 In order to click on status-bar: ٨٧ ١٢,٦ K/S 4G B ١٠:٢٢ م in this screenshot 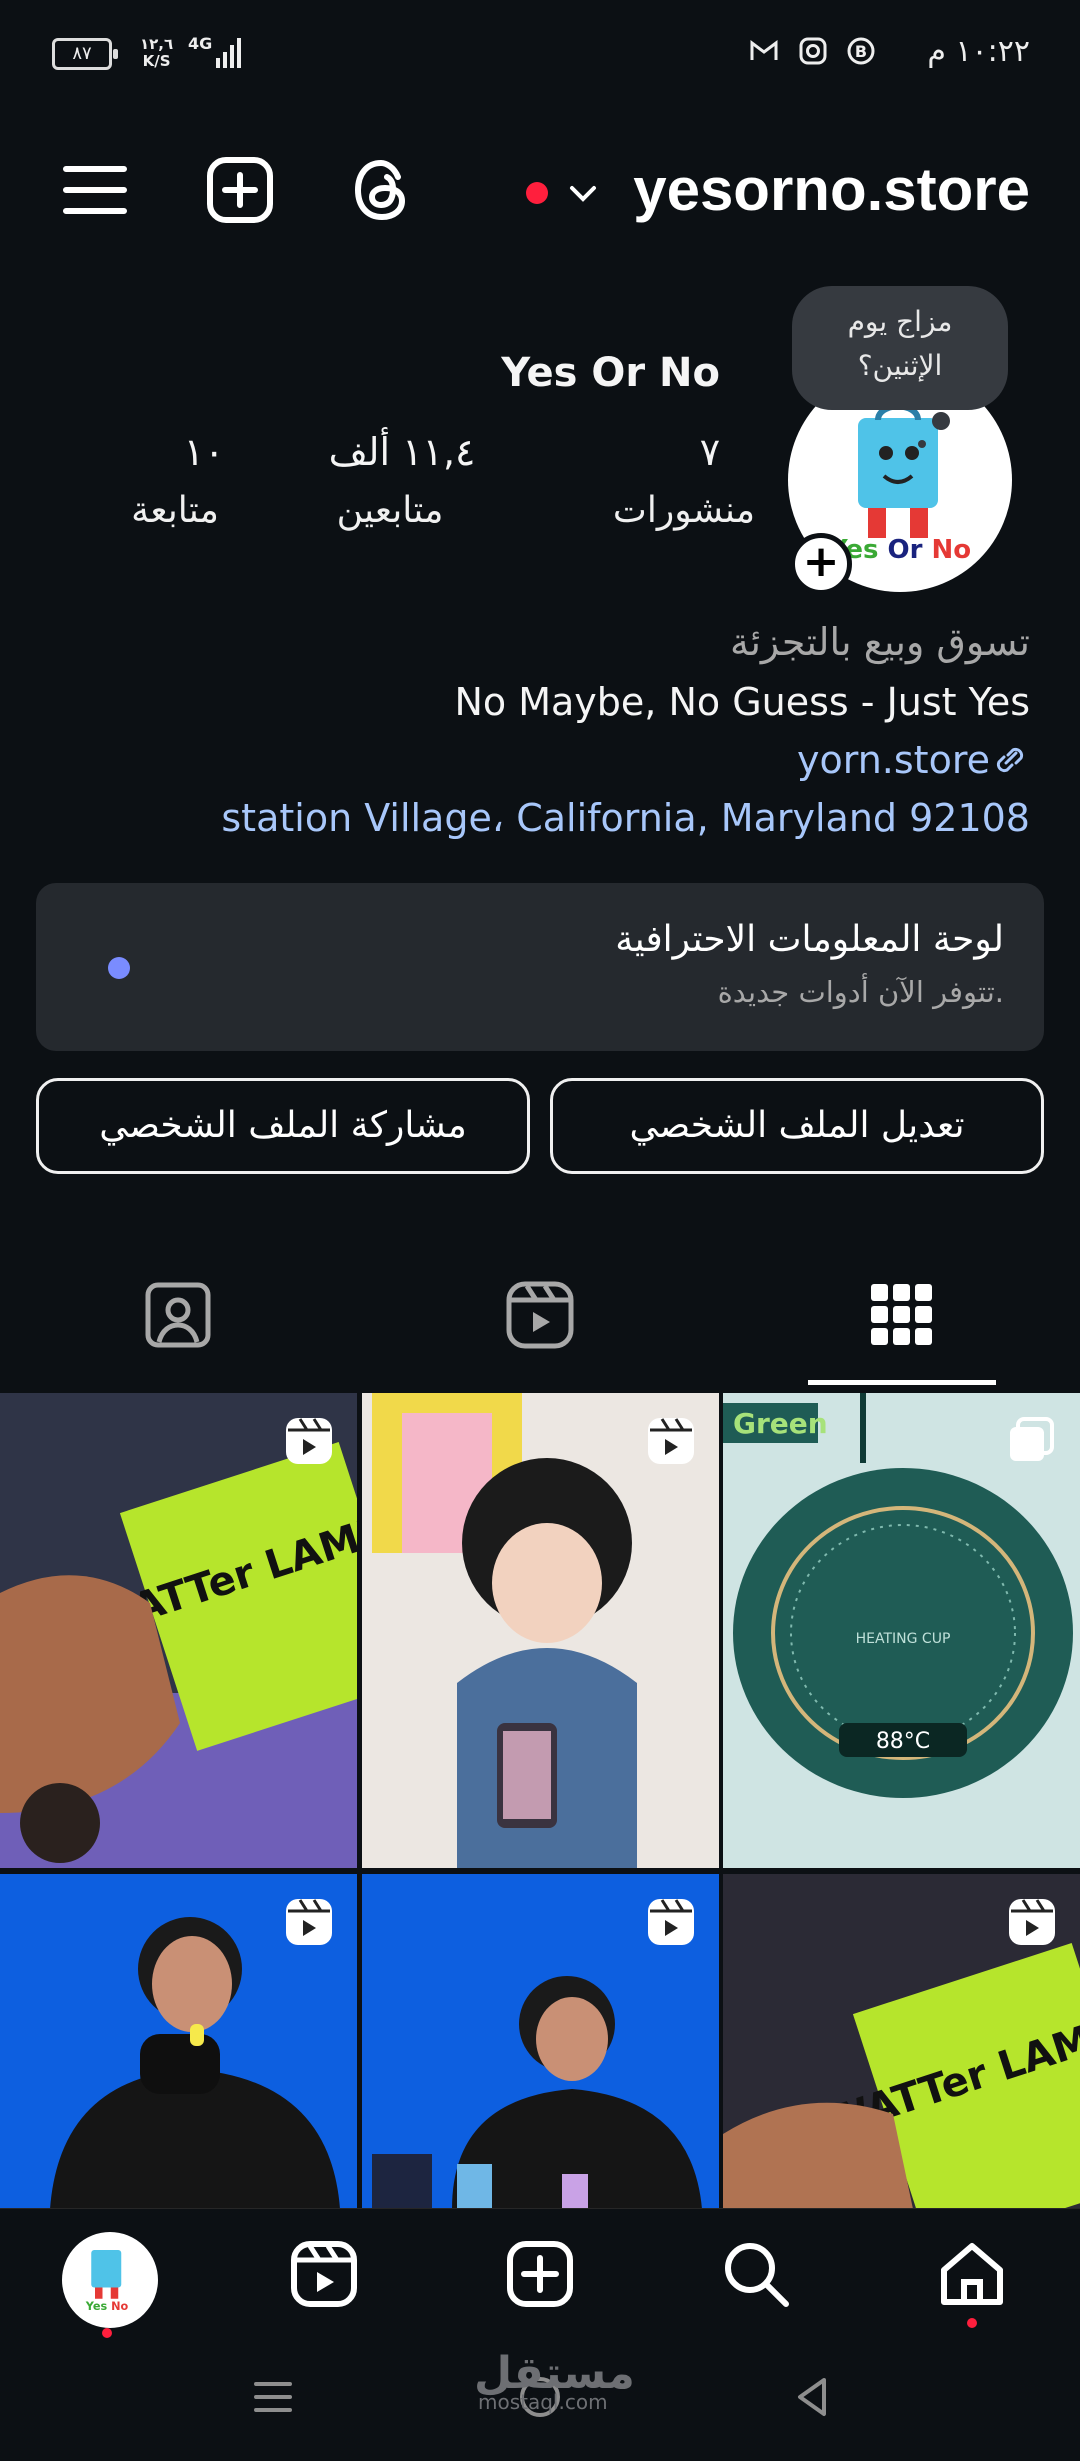, I will do `click(540, 55)`.